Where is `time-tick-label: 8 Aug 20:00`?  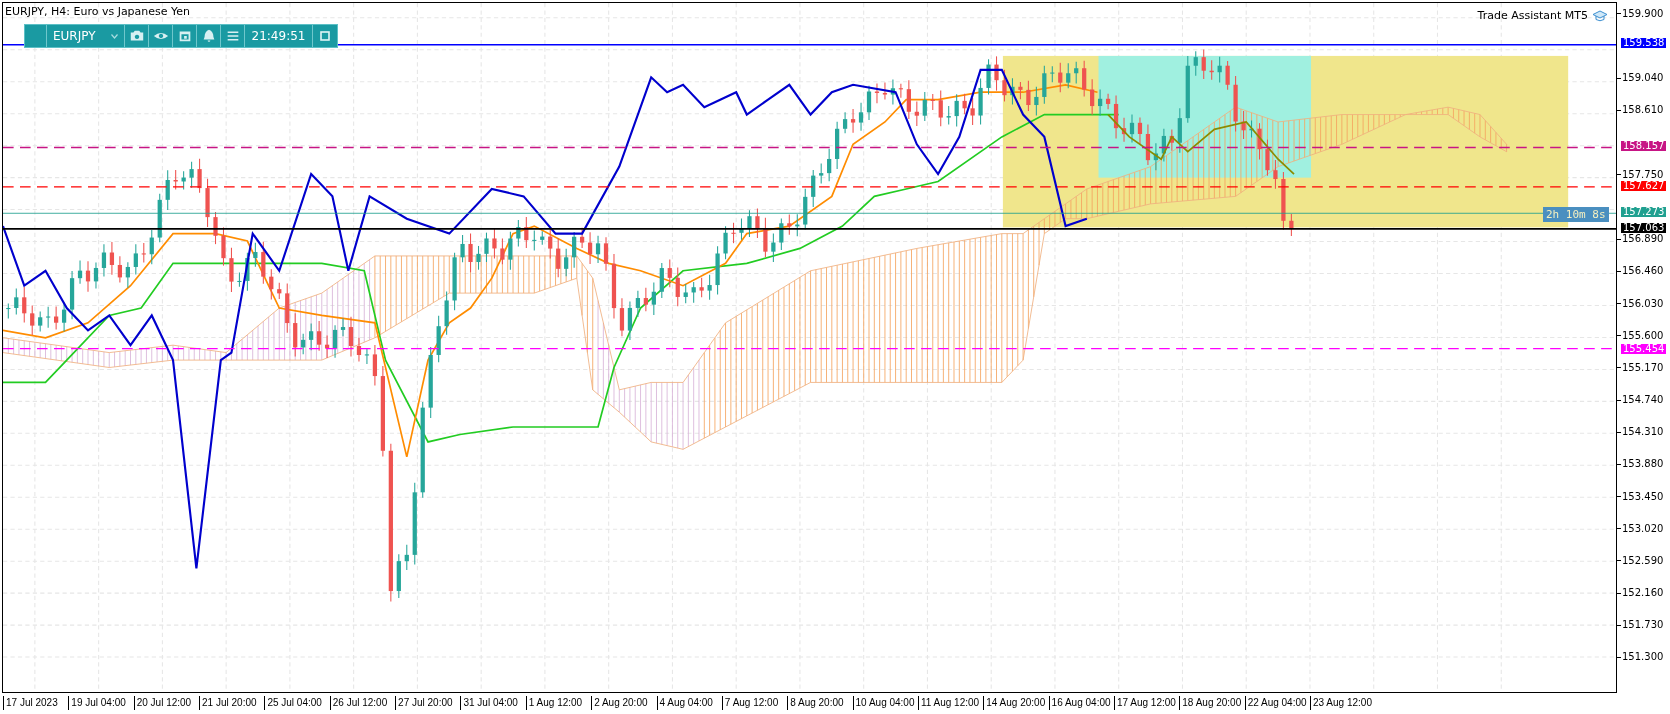 time-tick-label: 8 Aug 20:00 is located at coordinates (815, 703).